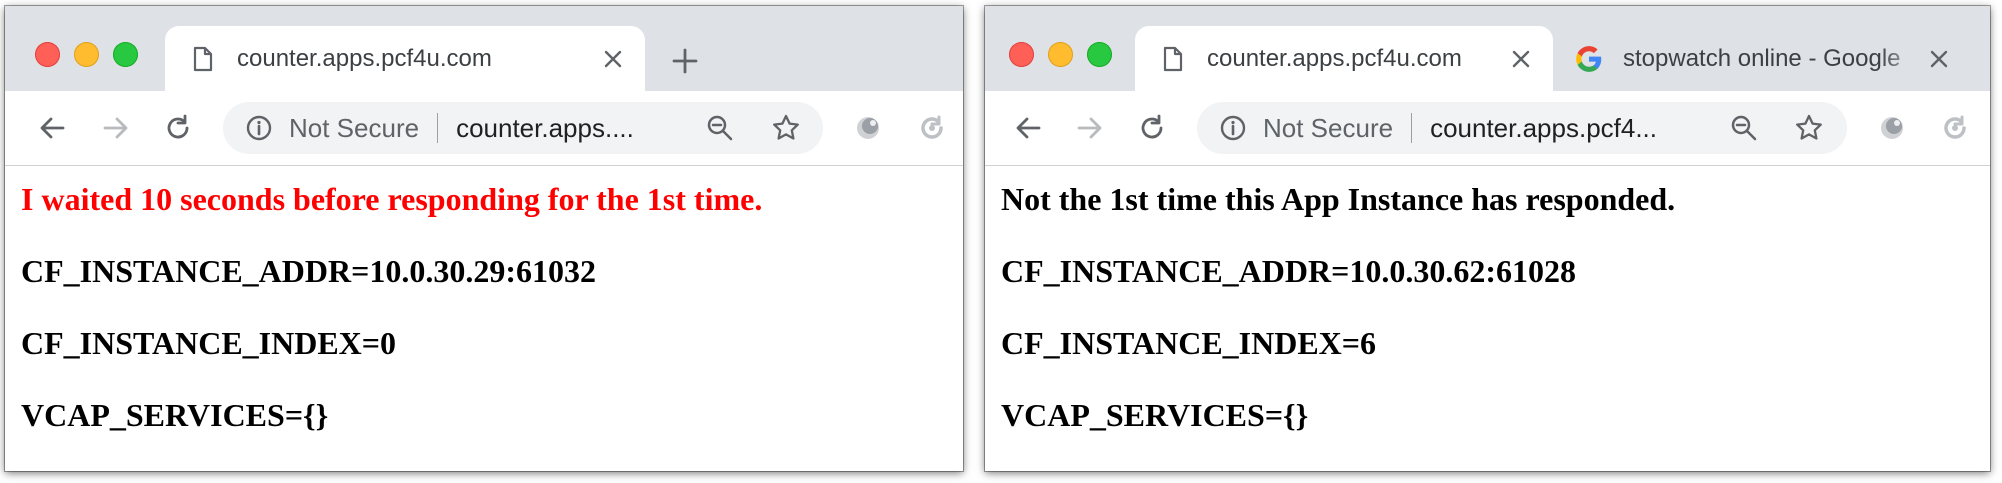 Image resolution: width=2002 pixels, height=483 pixels. I want to click on tab-stopwatch: stopwatch online - Google, so click(1762, 58).